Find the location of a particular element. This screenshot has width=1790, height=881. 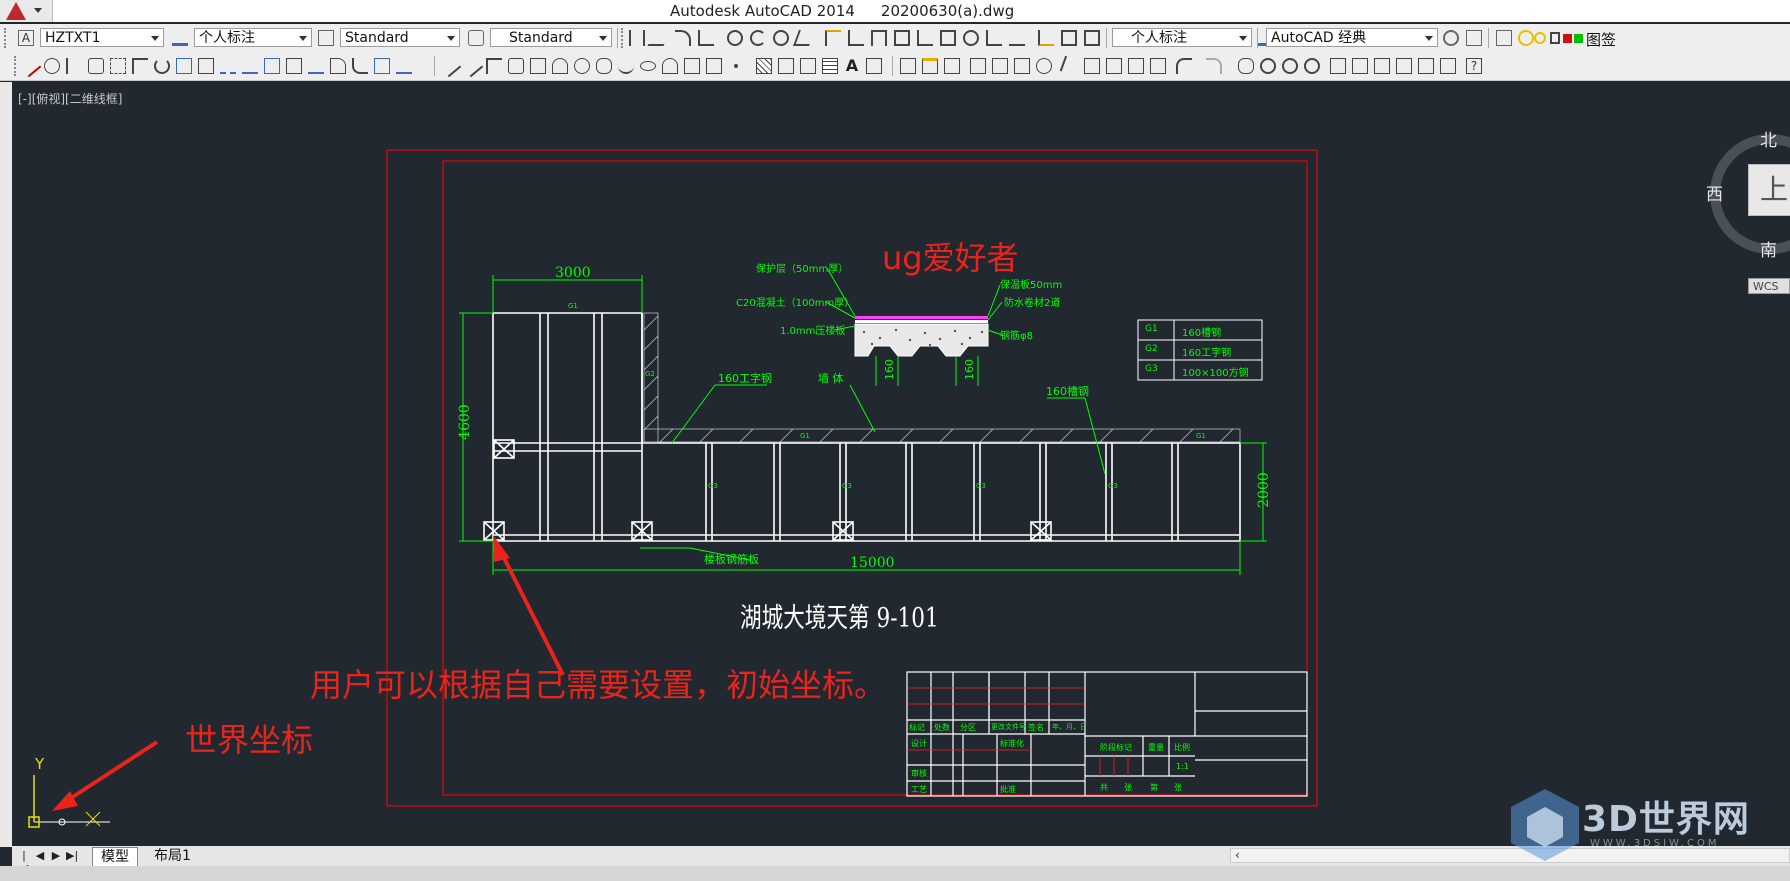

brand-annotation: ug爱好者 is located at coordinates (950, 258).